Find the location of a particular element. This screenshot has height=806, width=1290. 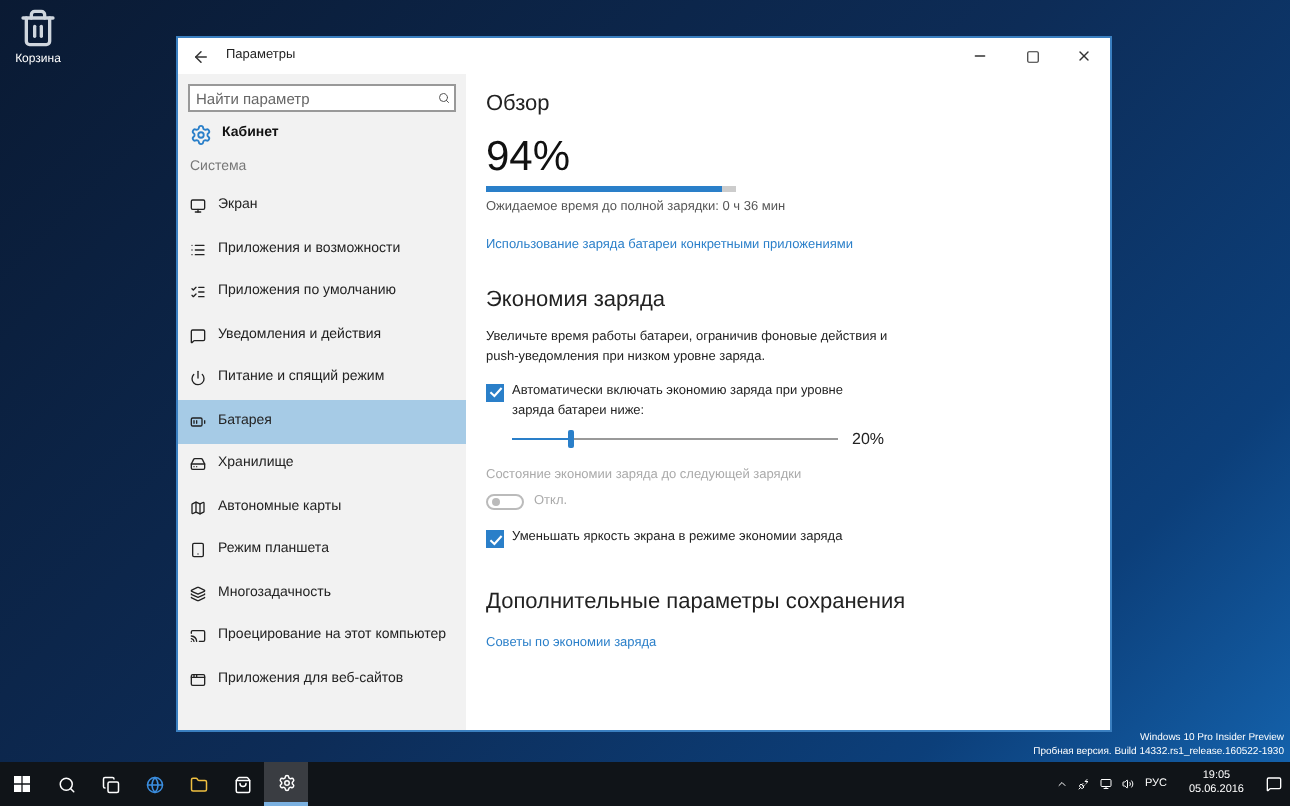

maximize-icon is located at coordinates (1032, 56).